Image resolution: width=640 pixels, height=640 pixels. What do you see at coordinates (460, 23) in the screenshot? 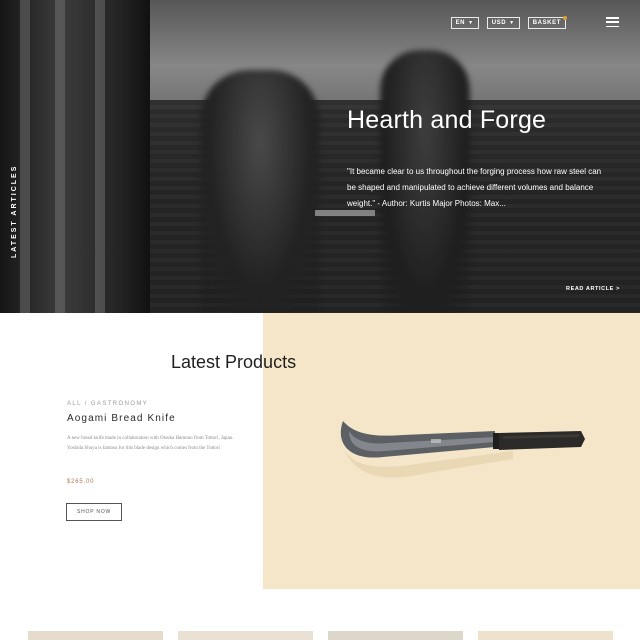
I see `language-label: EN` at bounding box center [460, 23].